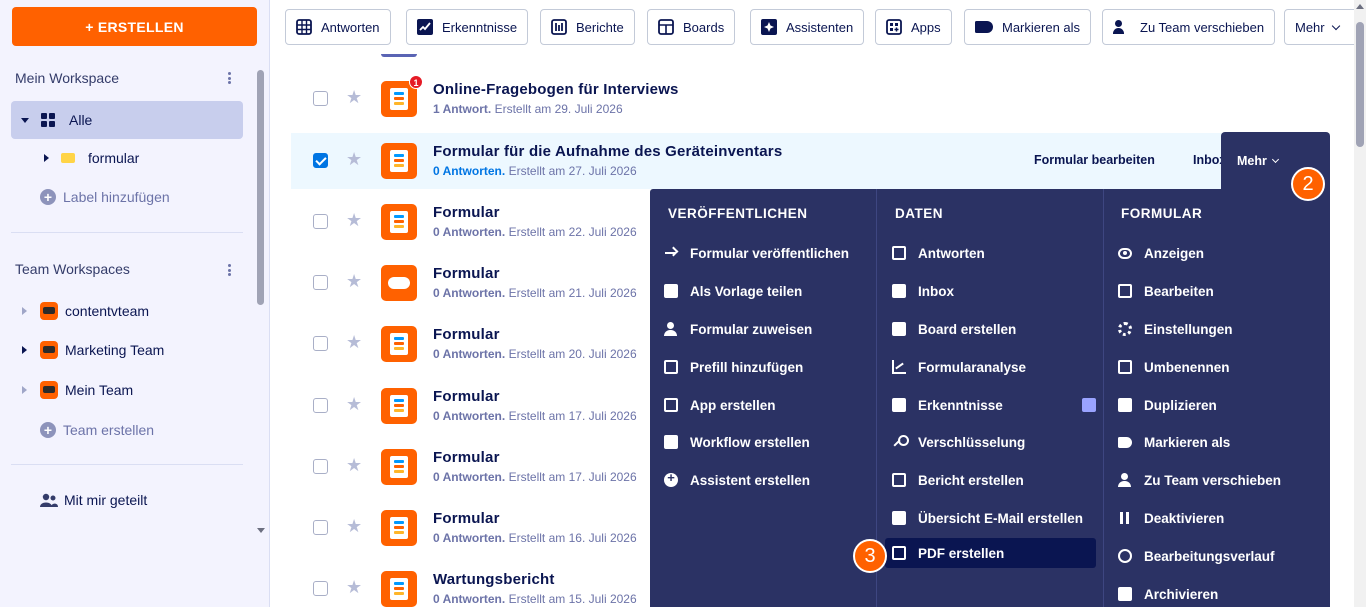 This screenshot has height=607, width=1366. Describe the element at coordinates (399, 344) in the screenshot. I see `payment-form-icon` at that location.